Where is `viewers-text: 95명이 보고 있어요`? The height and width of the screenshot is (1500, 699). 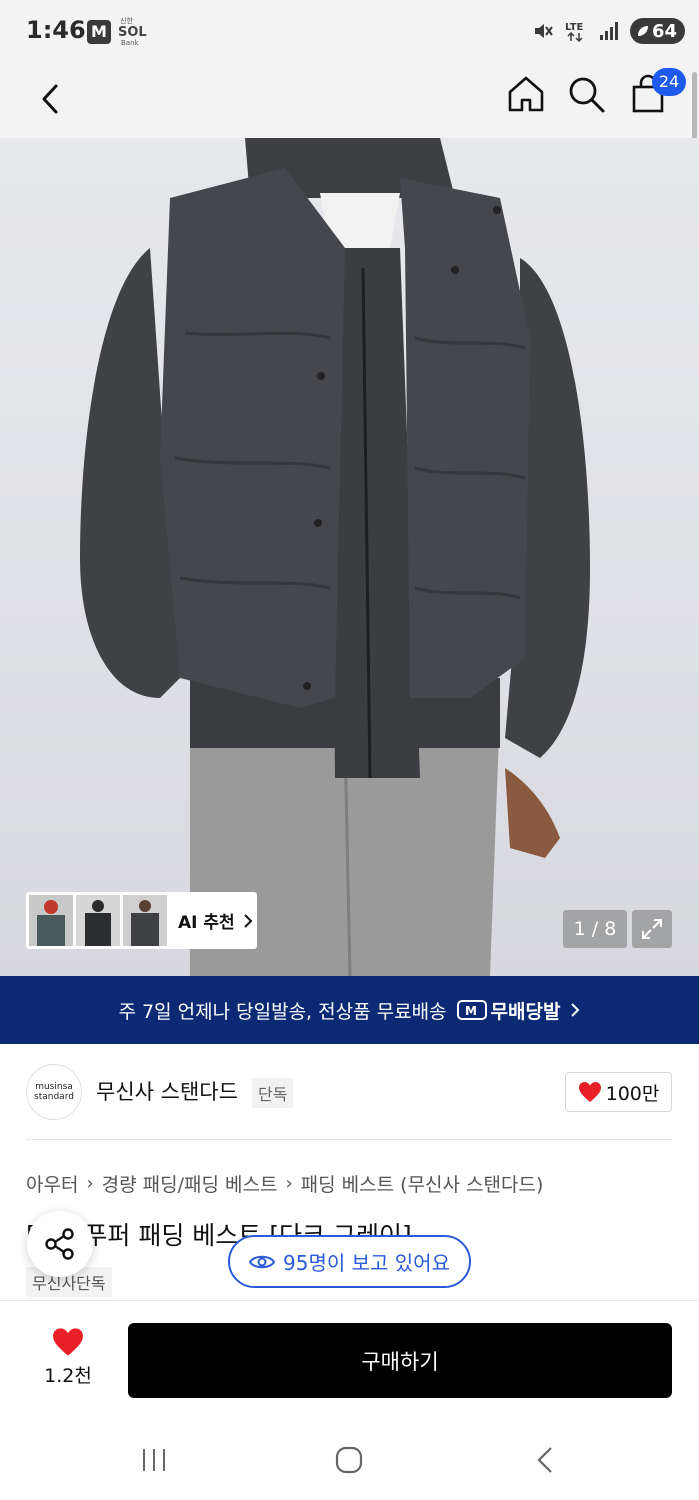
viewers-text: 95명이 보고 있어요 is located at coordinates (366, 1263).